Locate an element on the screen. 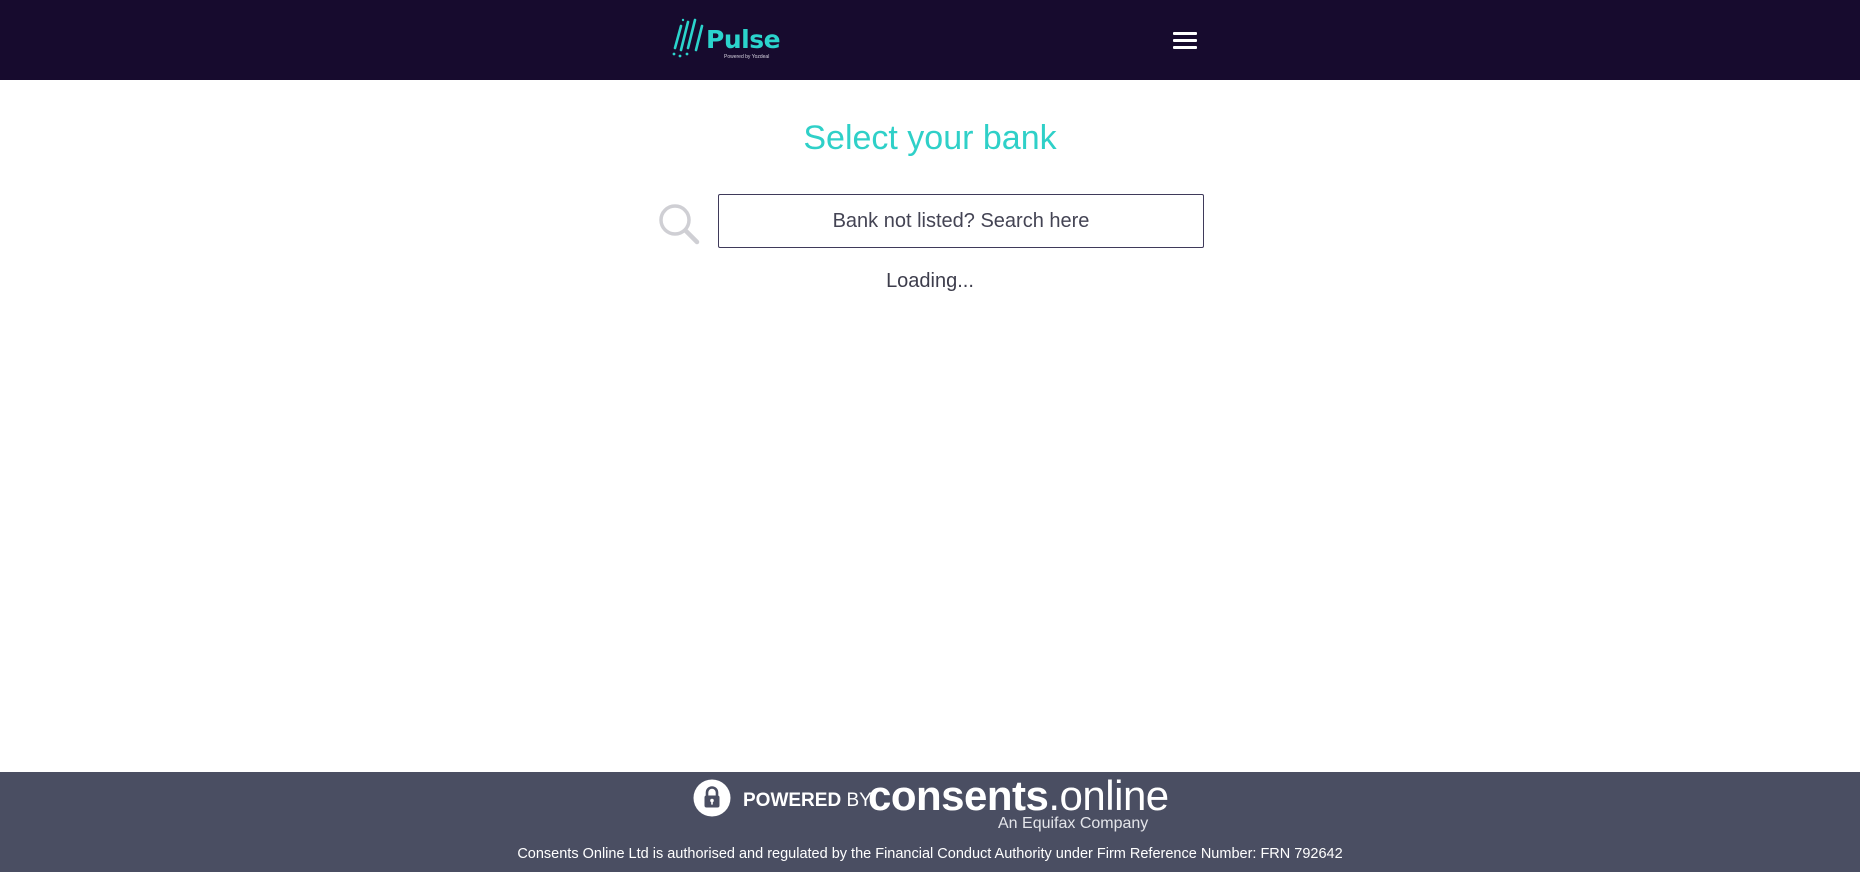  brand-subtitle: An Equifax Company is located at coordinates (1073, 823).